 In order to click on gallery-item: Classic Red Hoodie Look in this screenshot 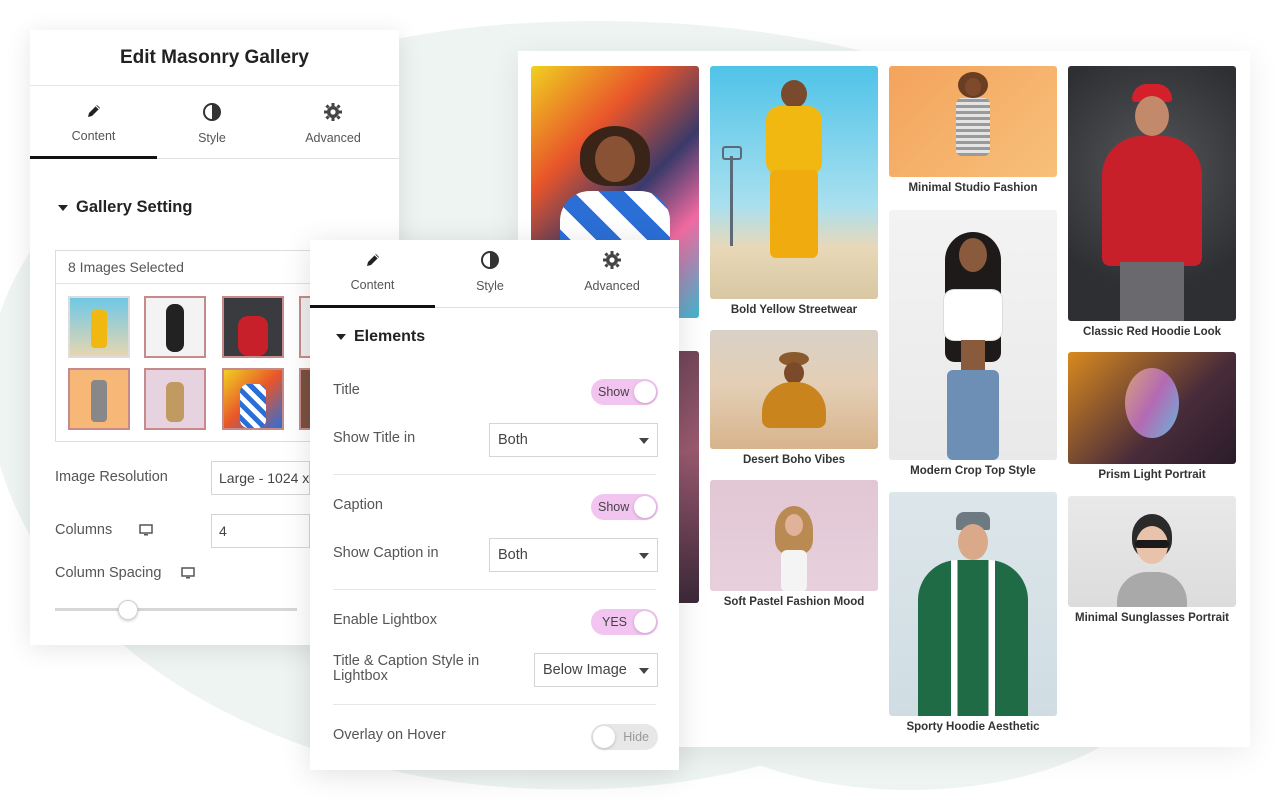, I will do `click(1152, 202)`.